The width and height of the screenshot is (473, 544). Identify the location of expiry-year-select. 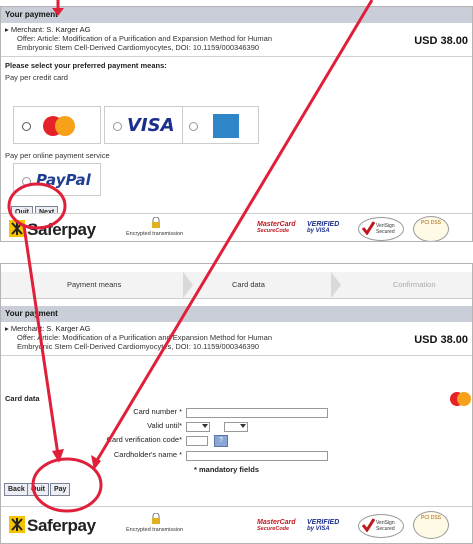
(236, 427).